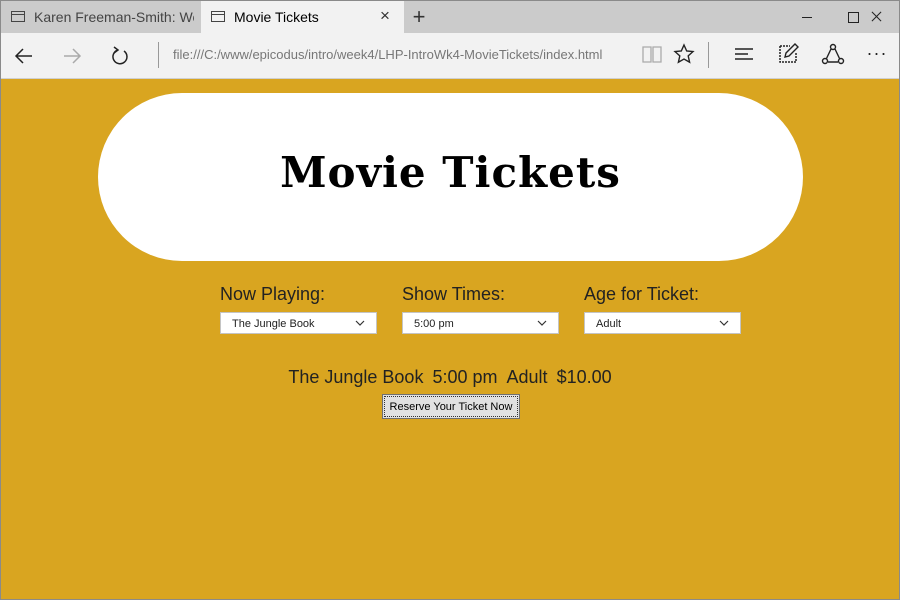 The width and height of the screenshot is (900, 600). I want to click on new-tab-button: +, so click(419, 17).